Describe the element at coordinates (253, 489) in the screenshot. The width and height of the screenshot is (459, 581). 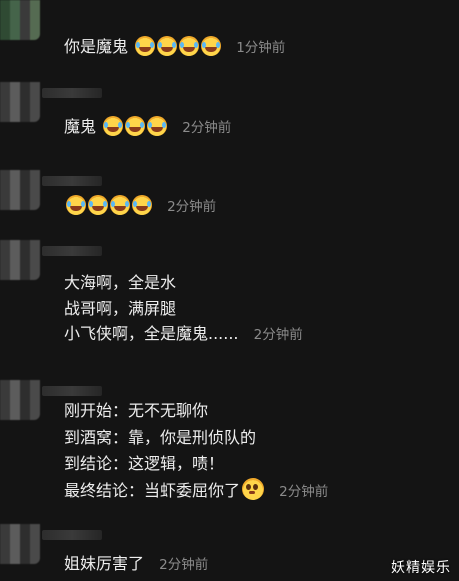
I see `pleading-face-emoji-icon` at that location.